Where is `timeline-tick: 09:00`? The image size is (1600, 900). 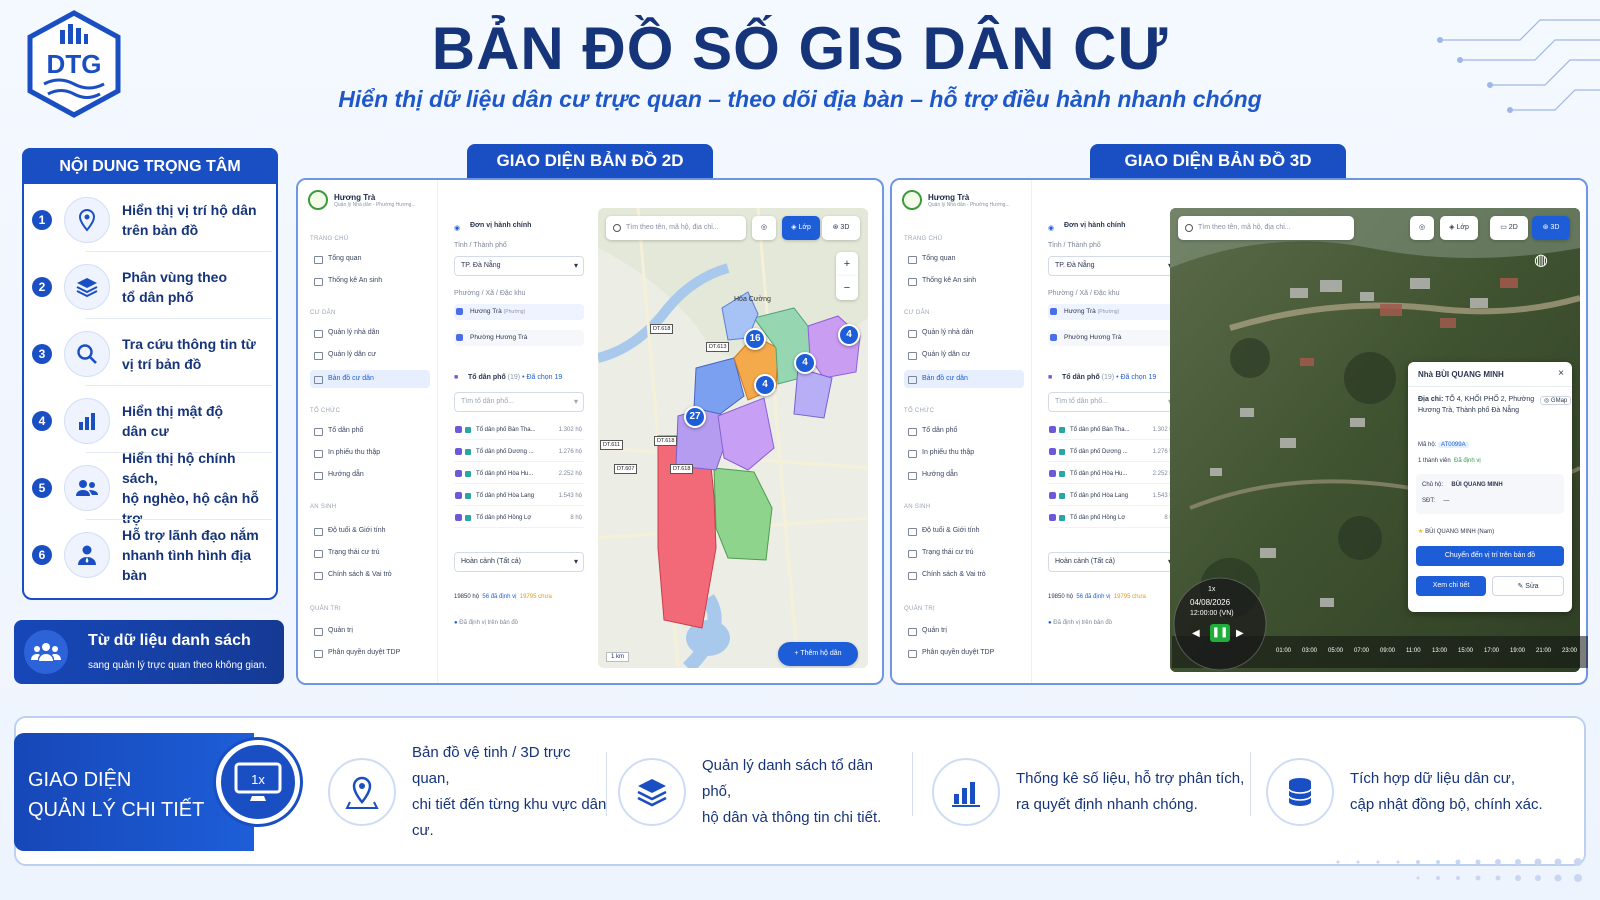 timeline-tick: 09:00 is located at coordinates (1388, 651).